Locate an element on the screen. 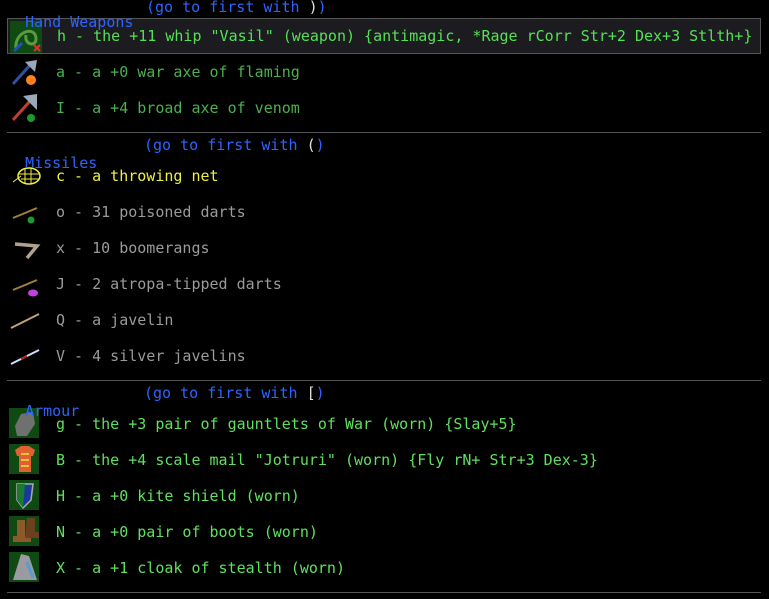 Image resolution: width=769 pixels, height=599 pixels. go-to-first-link: (go to first with [) is located at coordinates (234, 393).